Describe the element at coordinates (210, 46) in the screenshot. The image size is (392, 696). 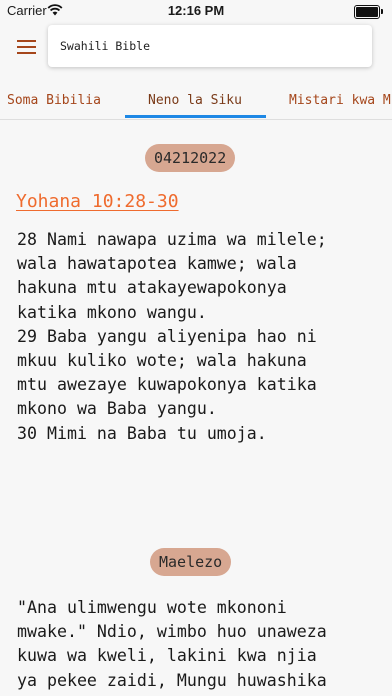
I see `app-title-bar: Swahili Bible` at that location.